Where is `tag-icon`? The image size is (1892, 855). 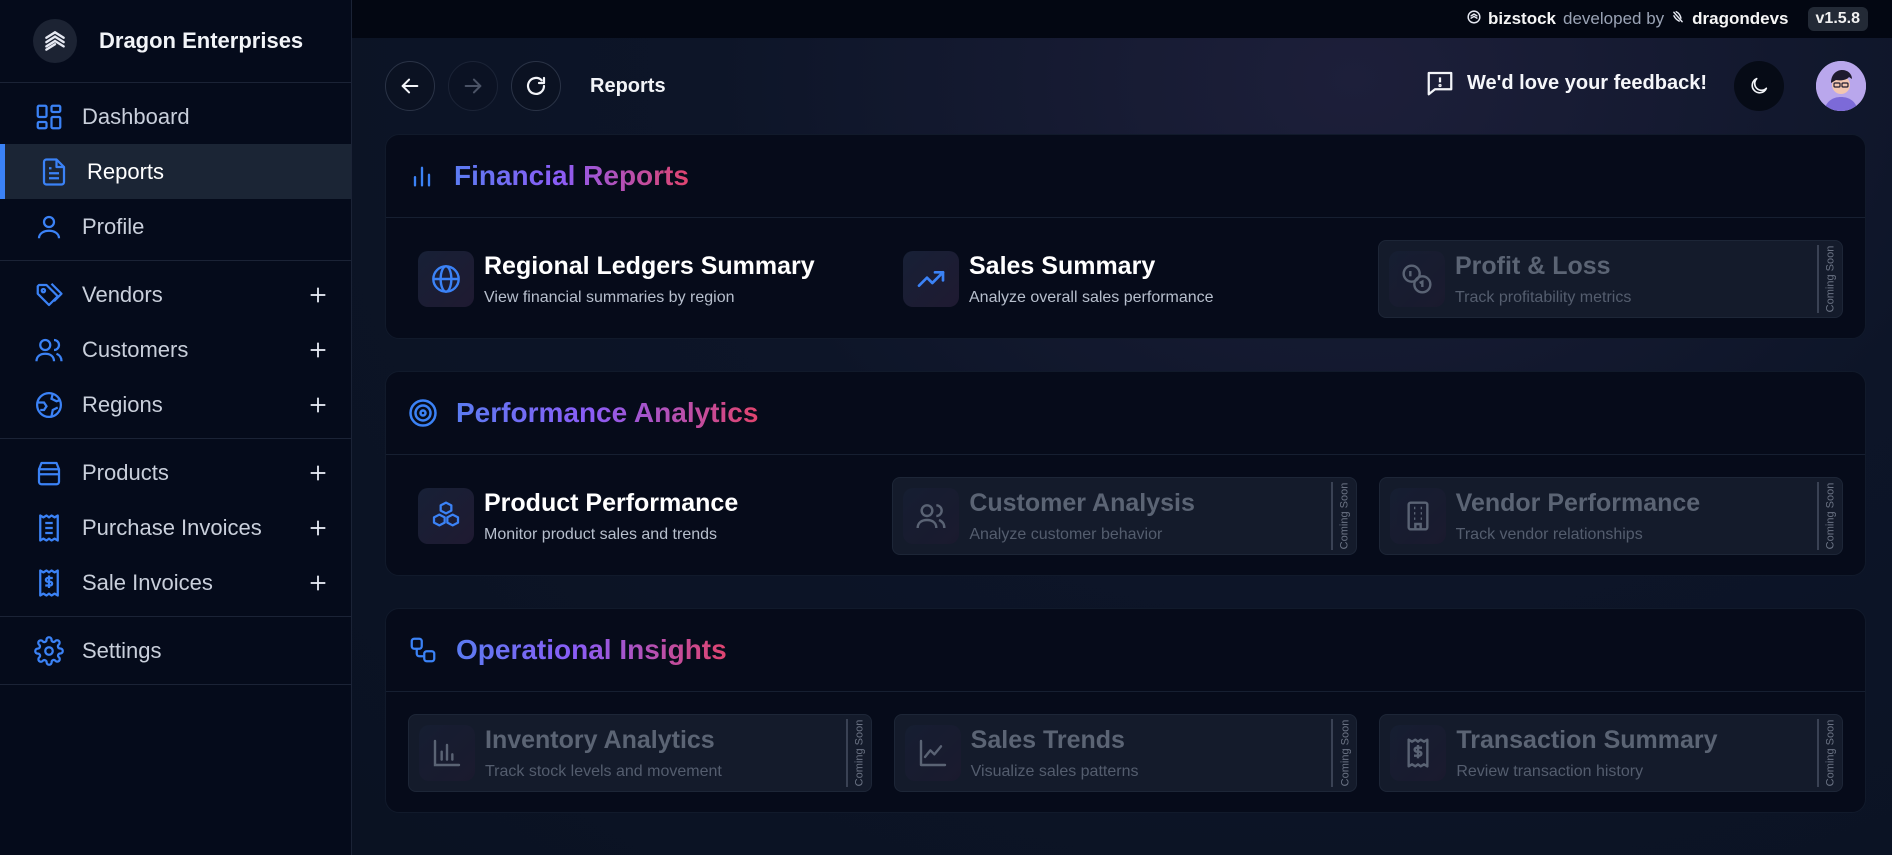 tag-icon is located at coordinates (49, 295).